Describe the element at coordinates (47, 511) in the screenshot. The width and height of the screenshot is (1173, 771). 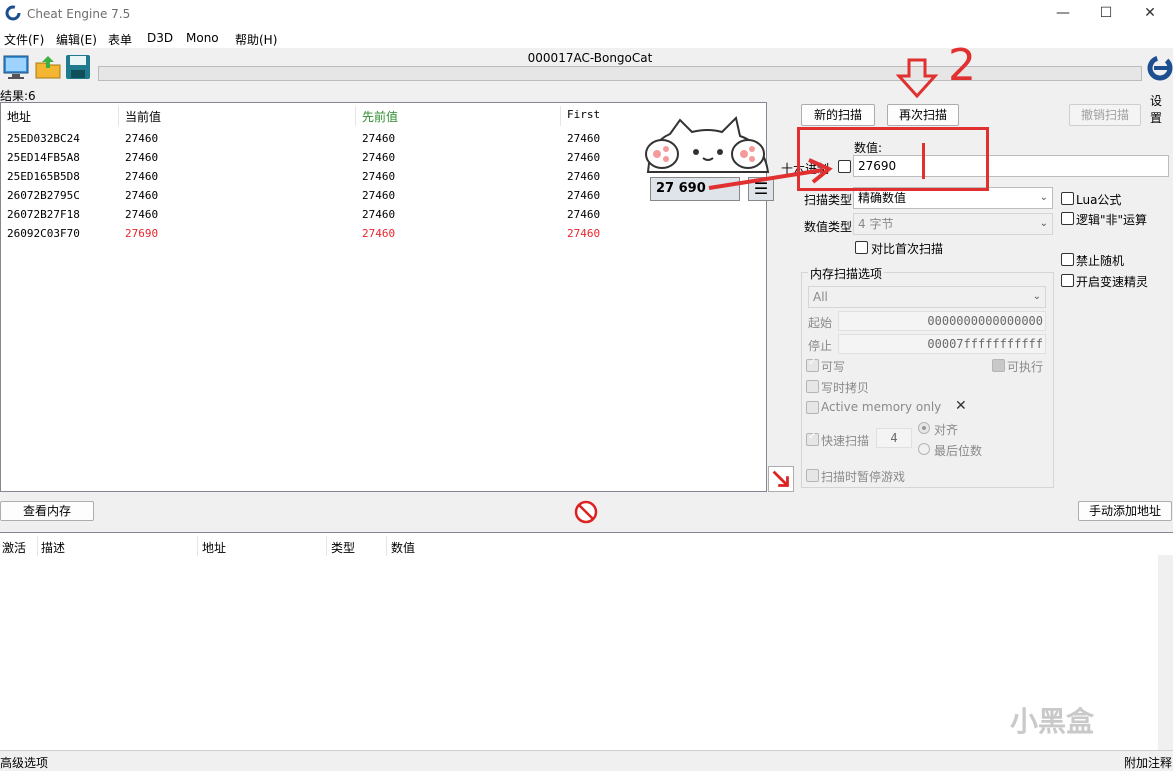
I see `view-memory-button: 查看内存` at that location.